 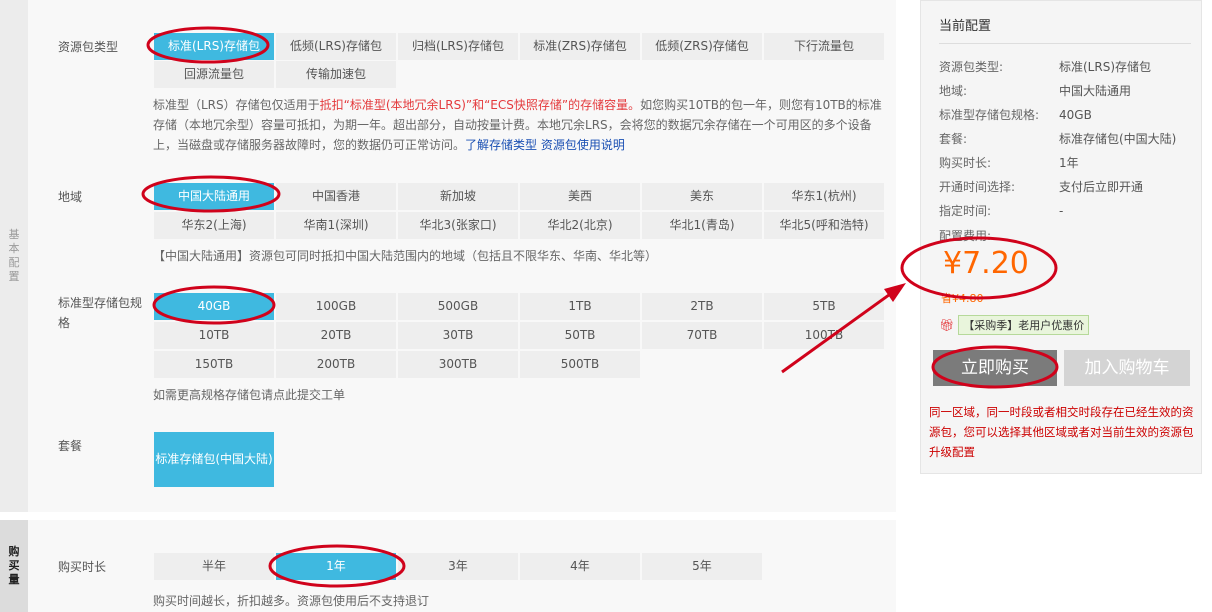 What do you see at coordinates (458, 335) in the screenshot?
I see `spec-option: 30TB` at bounding box center [458, 335].